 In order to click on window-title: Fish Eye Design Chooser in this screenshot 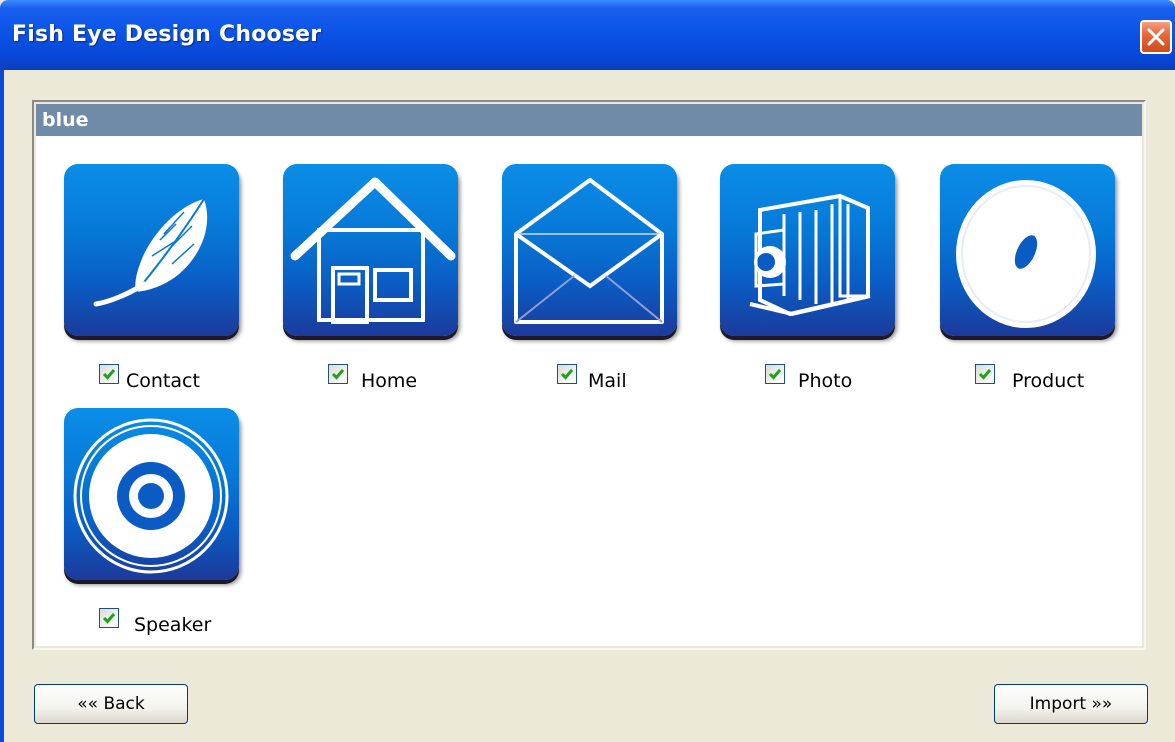, I will do `click(167, 34)`.